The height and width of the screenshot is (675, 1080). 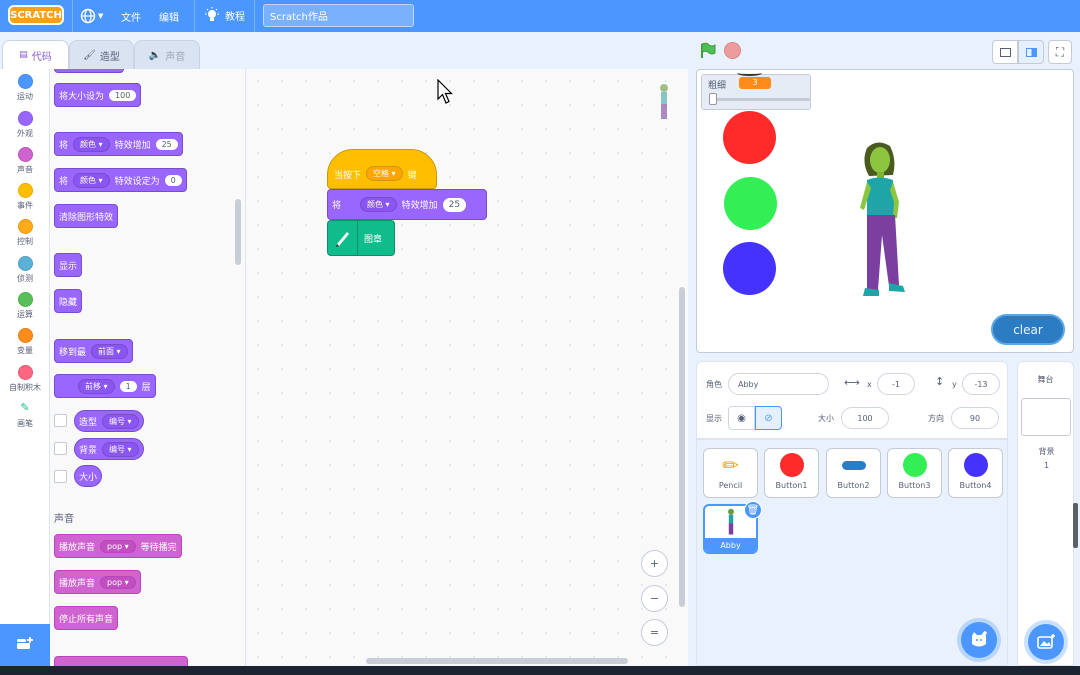 What do you see at coordinates (68, 301) in the screenshot?
I see `hide-block: 隐藏` at bounding box center [68, 301].